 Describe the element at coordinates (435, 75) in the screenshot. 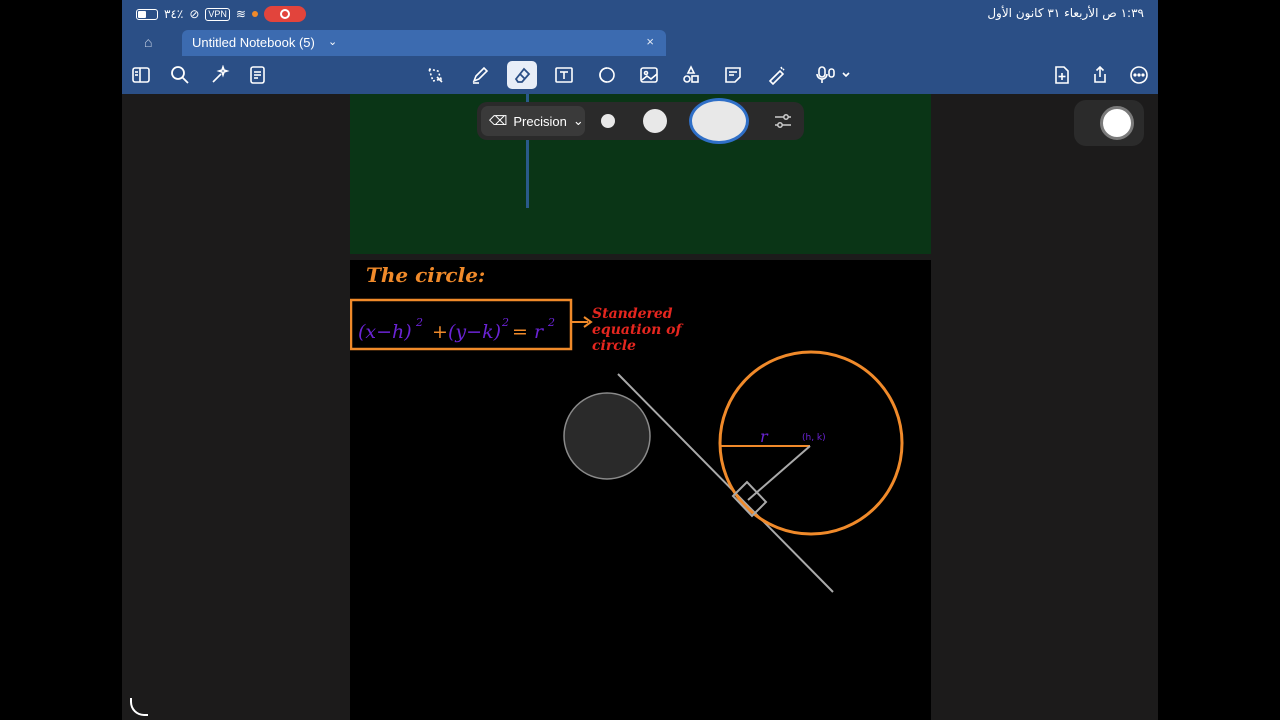

I see `lasso-icon` at that location.